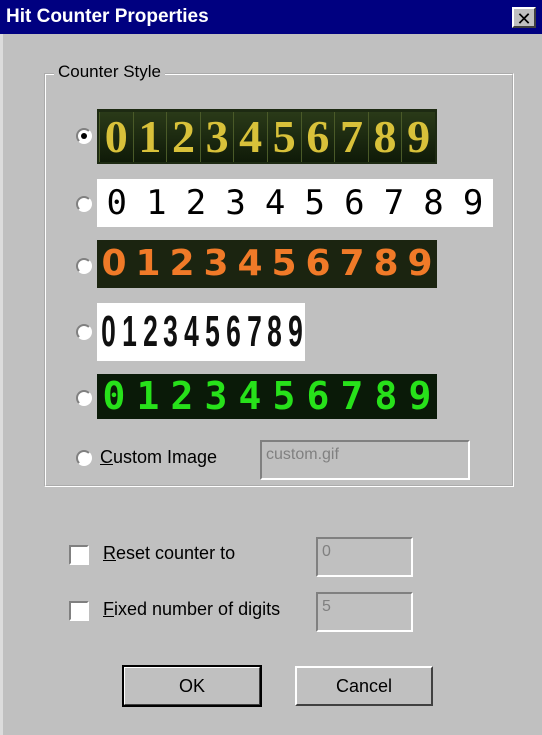  What do you see at coordinates (267, 396) in the screenshot?
I see `style-5-digit-strip: 0 1 2 3 4 5 6 7 8 9` at bounding box center [267, 396].